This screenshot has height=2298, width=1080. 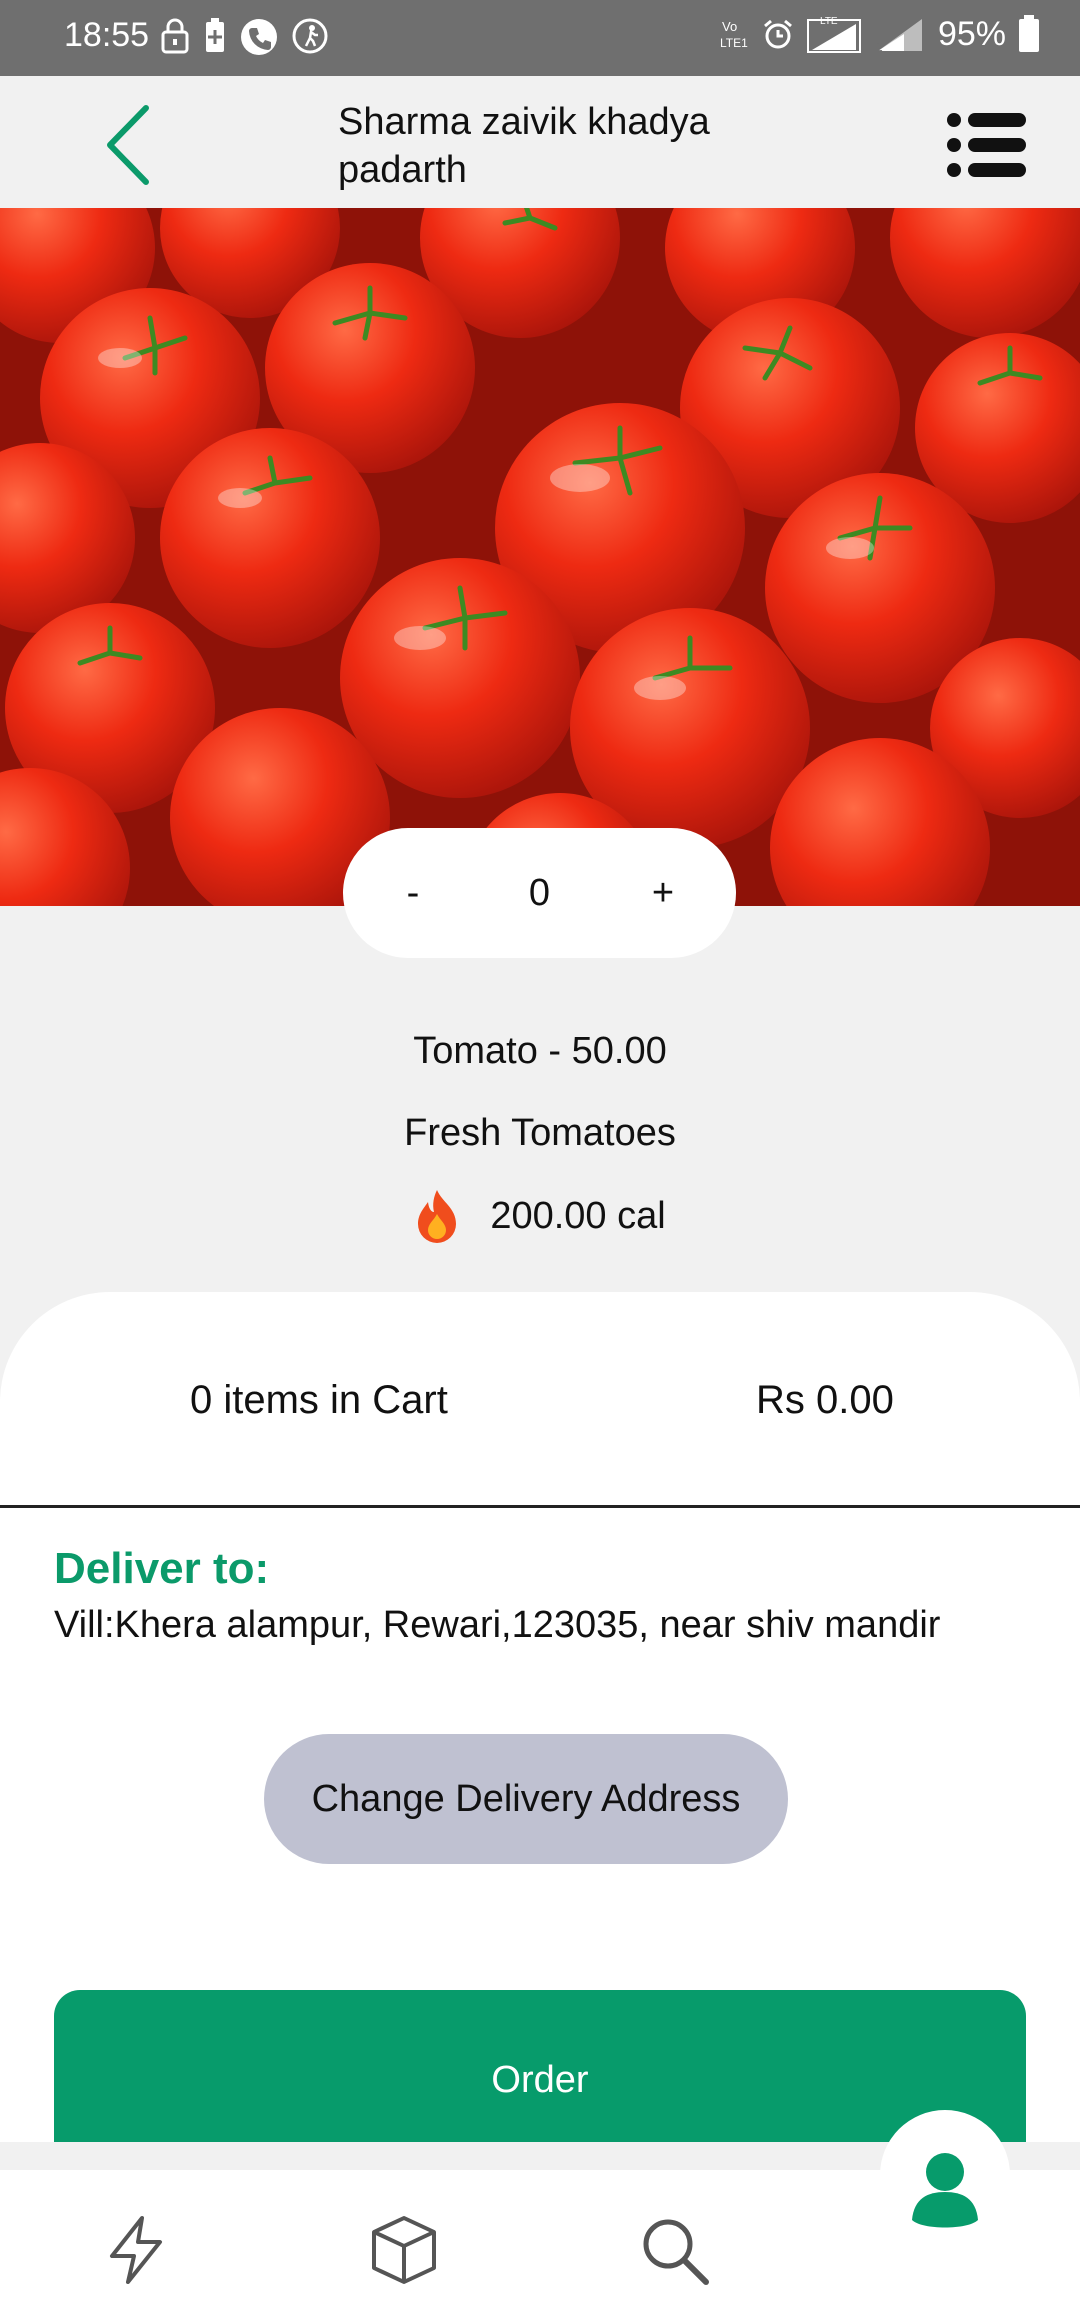 I want to click on calorie-info: 200.00 cal, so click(x=540, y=1216).